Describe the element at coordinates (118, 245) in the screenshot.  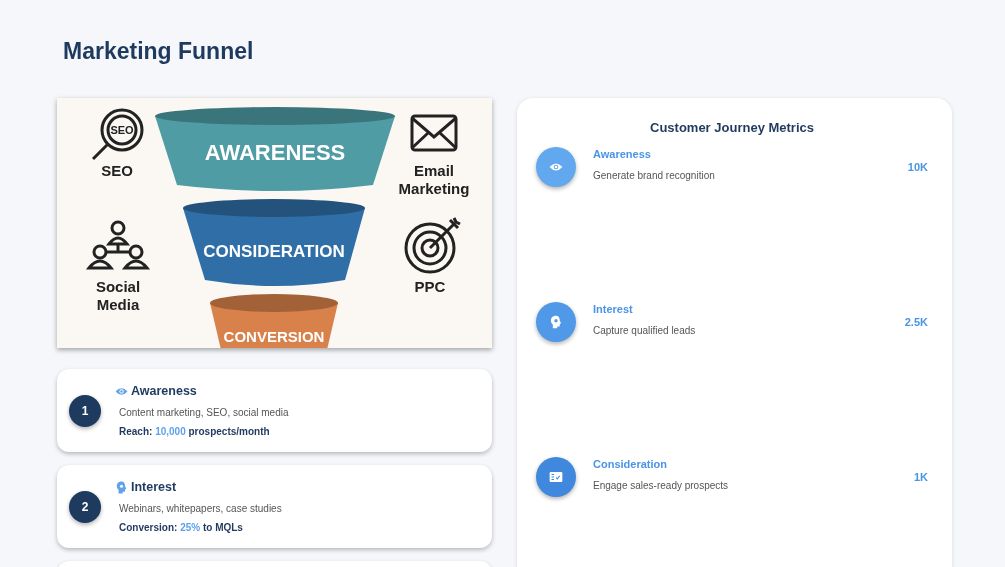
I see `people-network-icon` at that location.